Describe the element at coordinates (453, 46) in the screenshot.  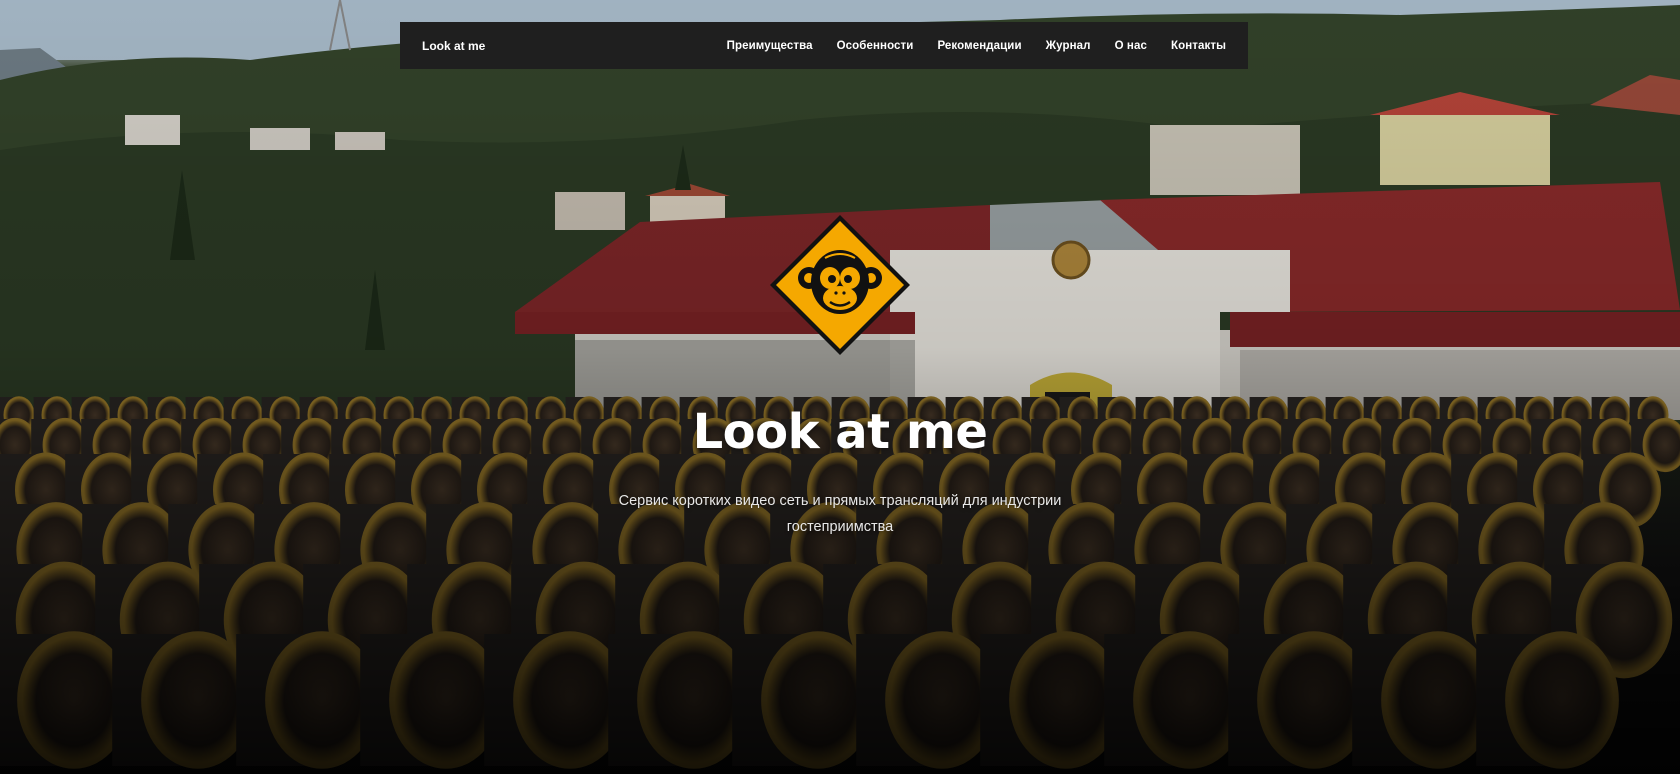
I see `navbar-brand-link: Look at me` at that location.